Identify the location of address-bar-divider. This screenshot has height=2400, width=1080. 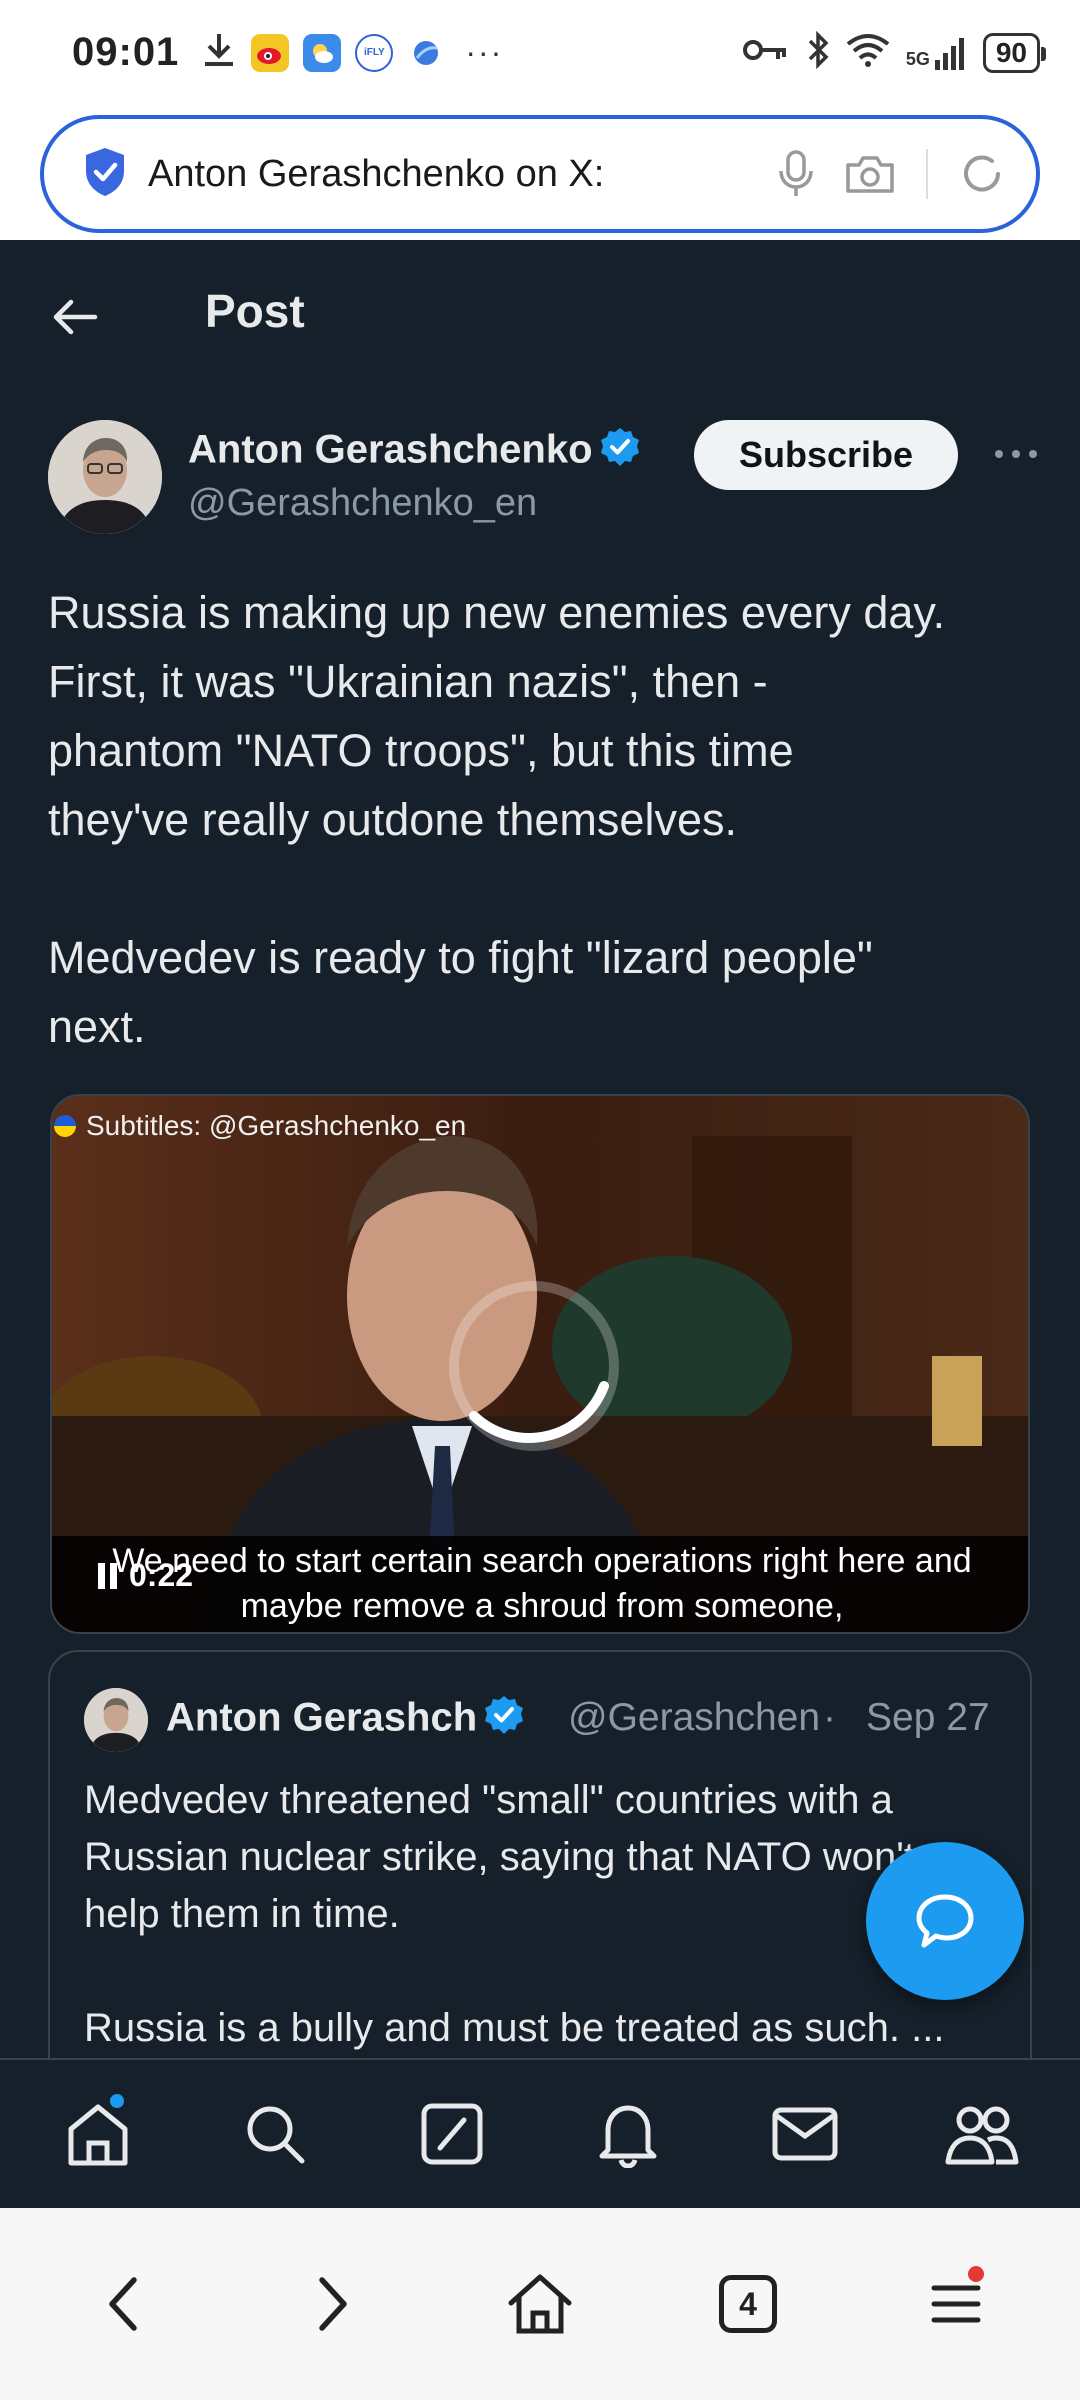
(927, 174).